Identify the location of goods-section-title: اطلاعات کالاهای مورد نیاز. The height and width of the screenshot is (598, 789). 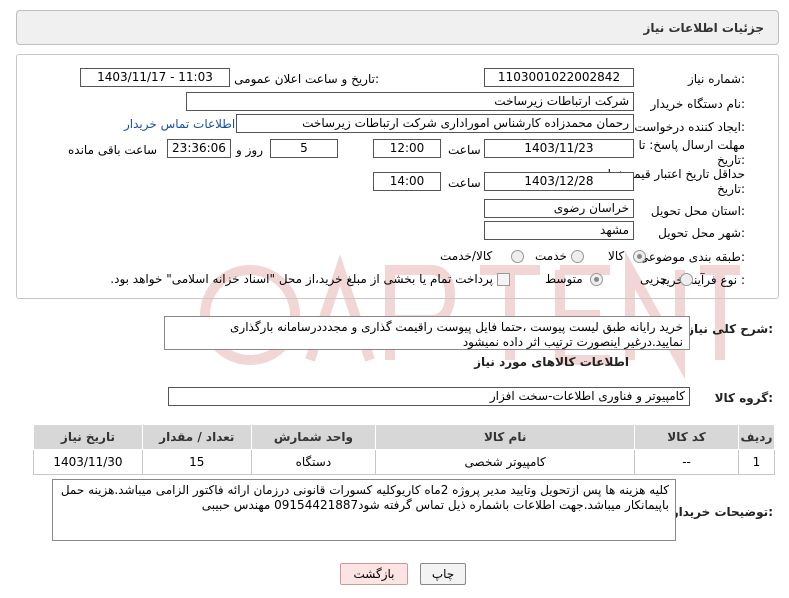
(551, 362).